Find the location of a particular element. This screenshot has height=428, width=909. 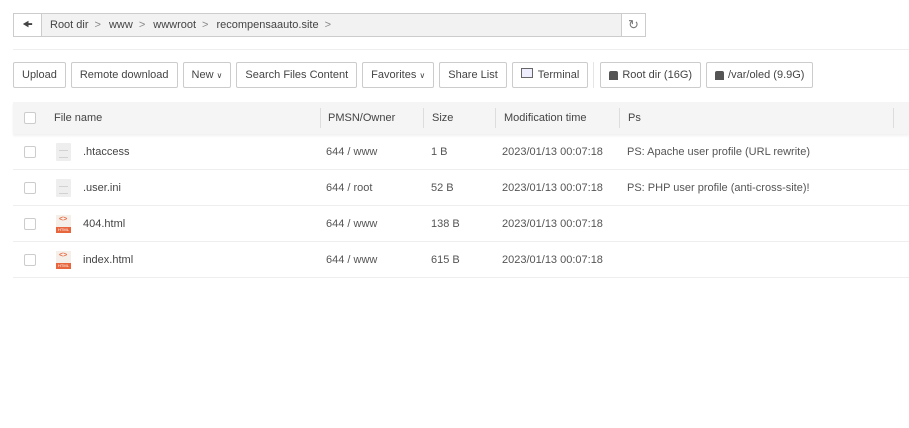

breadcrumb-item: wwwroot is located at coordinates (174, 25).